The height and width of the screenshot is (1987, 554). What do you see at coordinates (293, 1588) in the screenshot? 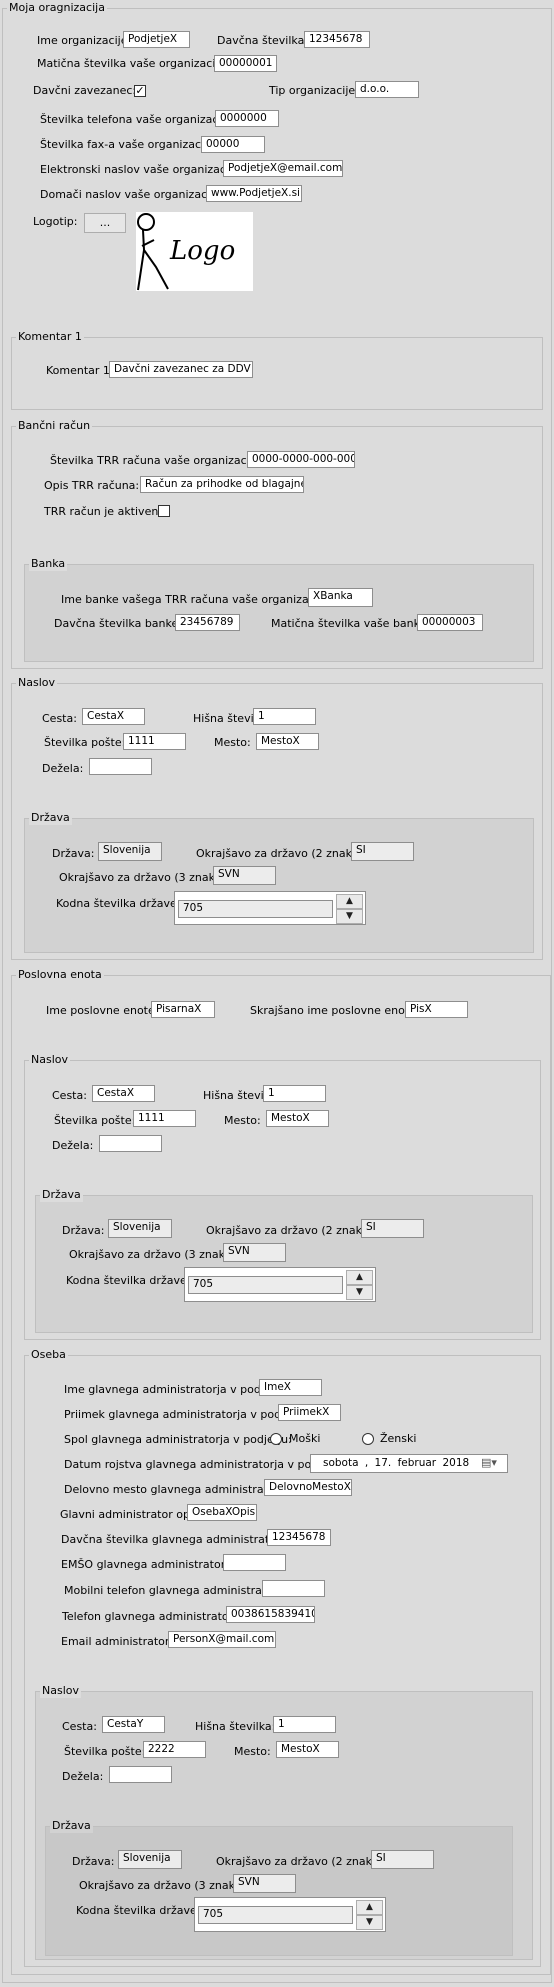
I see `admin-mobile-input` at bounding box center [293, 1588].